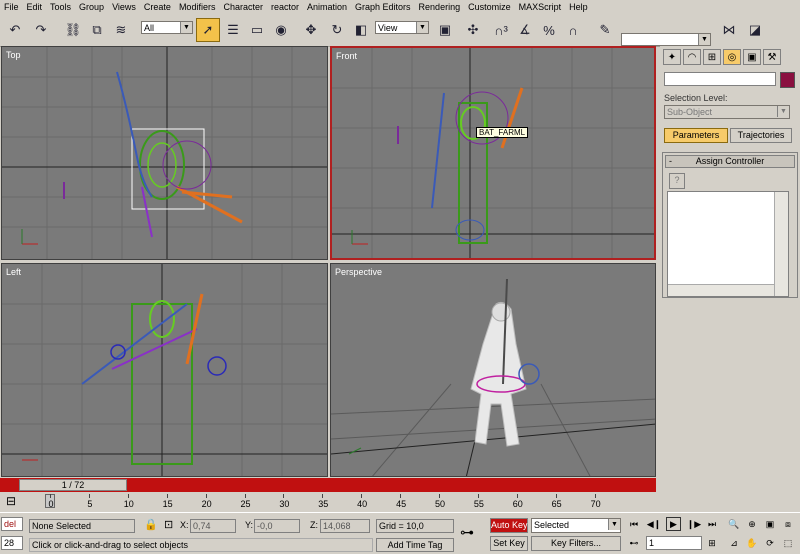 The height and width of the screenshot is (554, 800). I want to click on pan-icon: ✋, so click(752, 543).